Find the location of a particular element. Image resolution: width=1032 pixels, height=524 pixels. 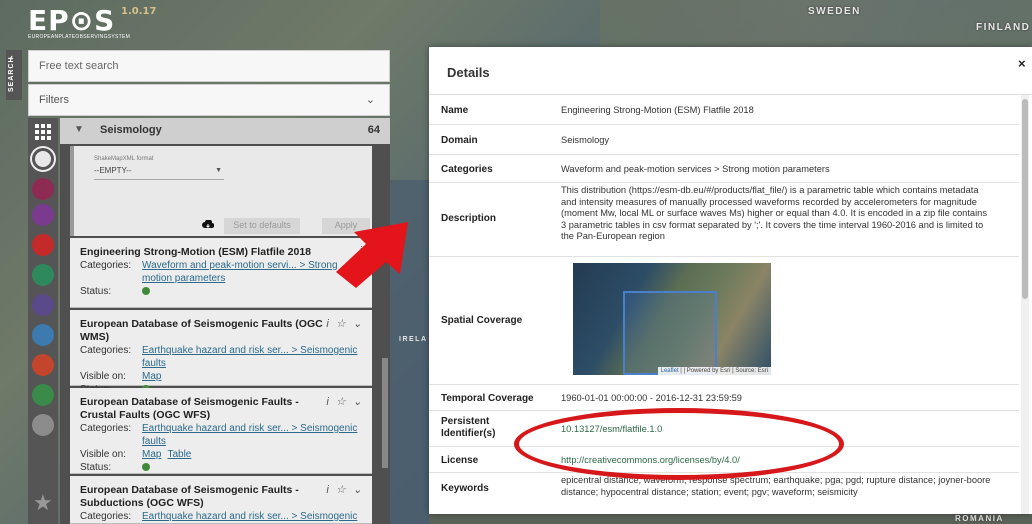

domain-header: ▼ Seismology 64 is located at coordinates (225, 131).